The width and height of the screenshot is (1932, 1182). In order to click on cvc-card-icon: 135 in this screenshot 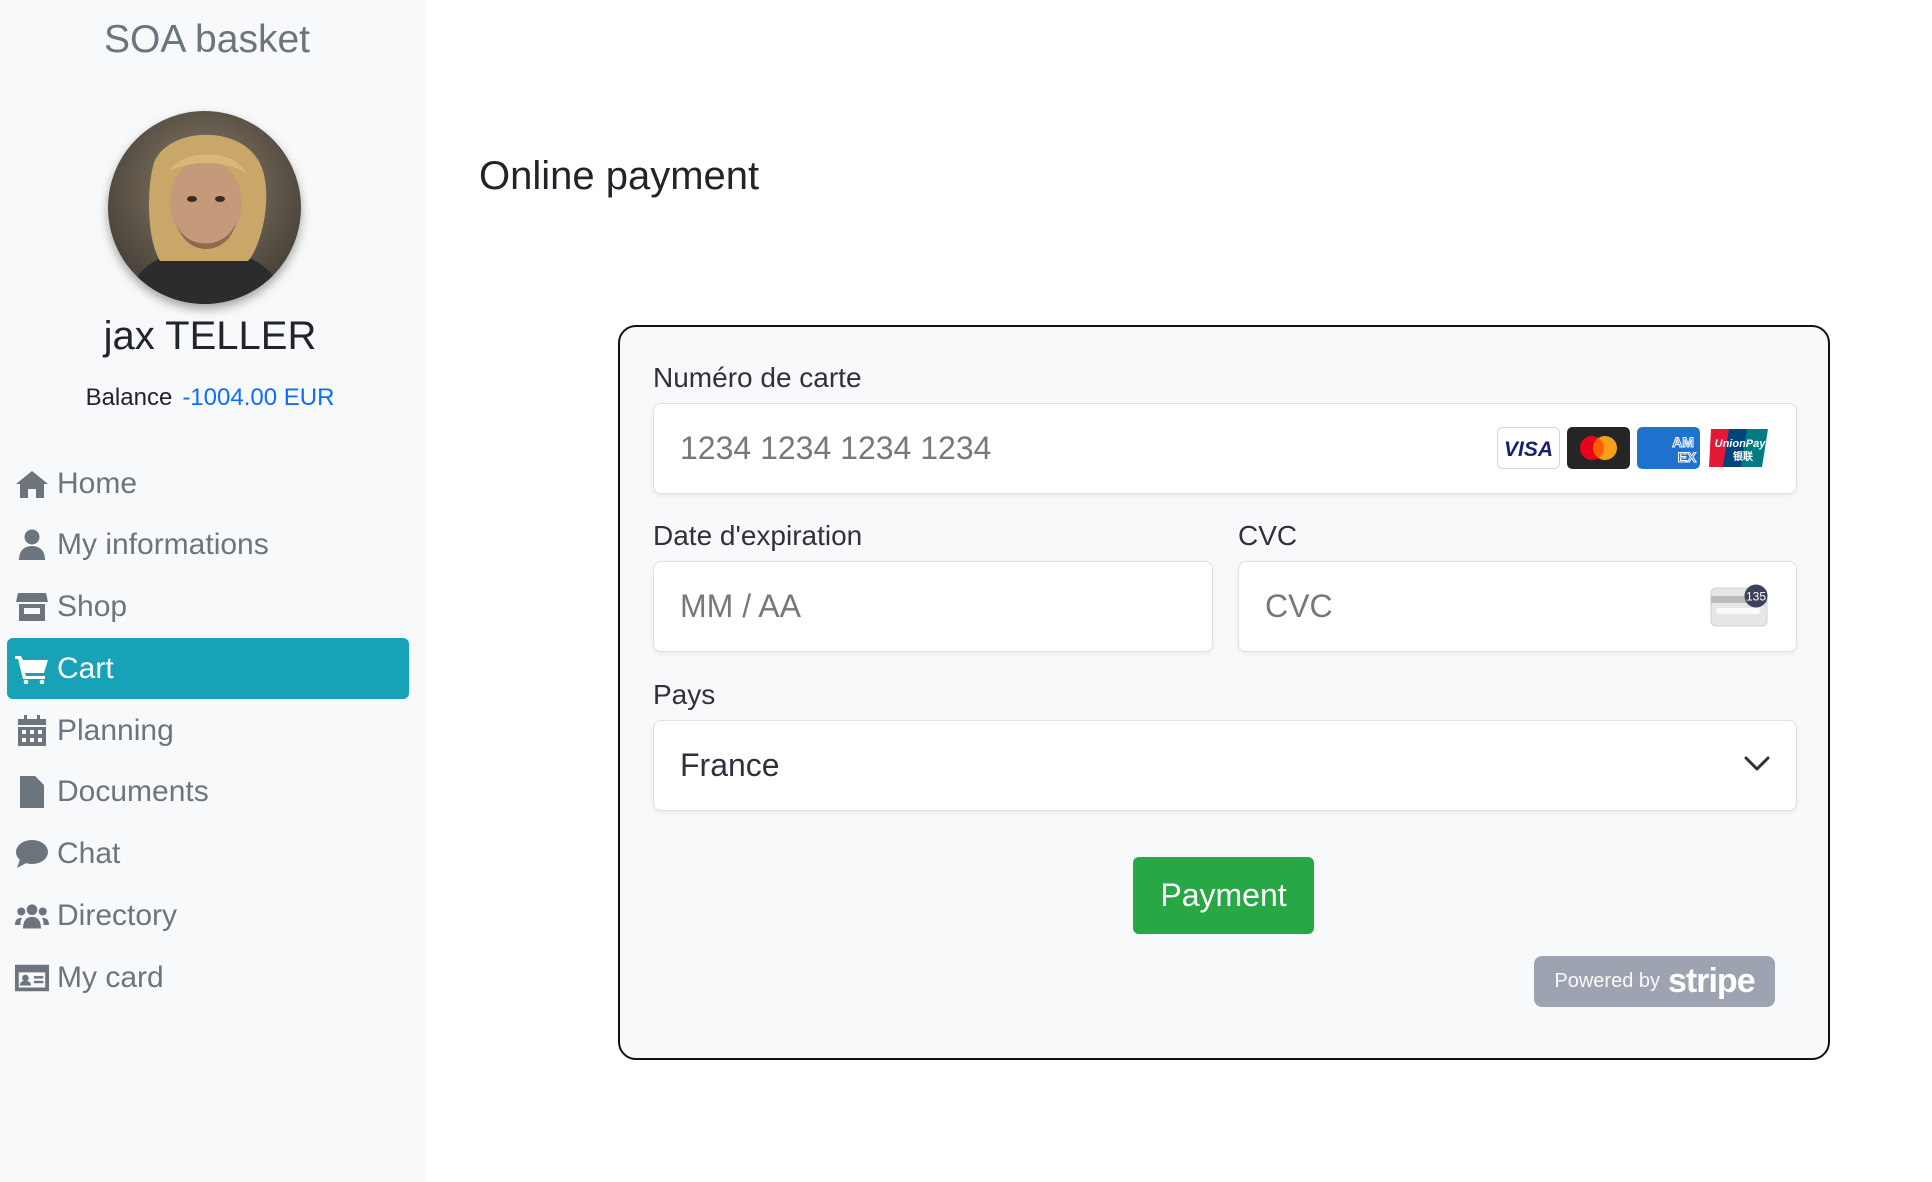, I will do `click(1739, 605)`.